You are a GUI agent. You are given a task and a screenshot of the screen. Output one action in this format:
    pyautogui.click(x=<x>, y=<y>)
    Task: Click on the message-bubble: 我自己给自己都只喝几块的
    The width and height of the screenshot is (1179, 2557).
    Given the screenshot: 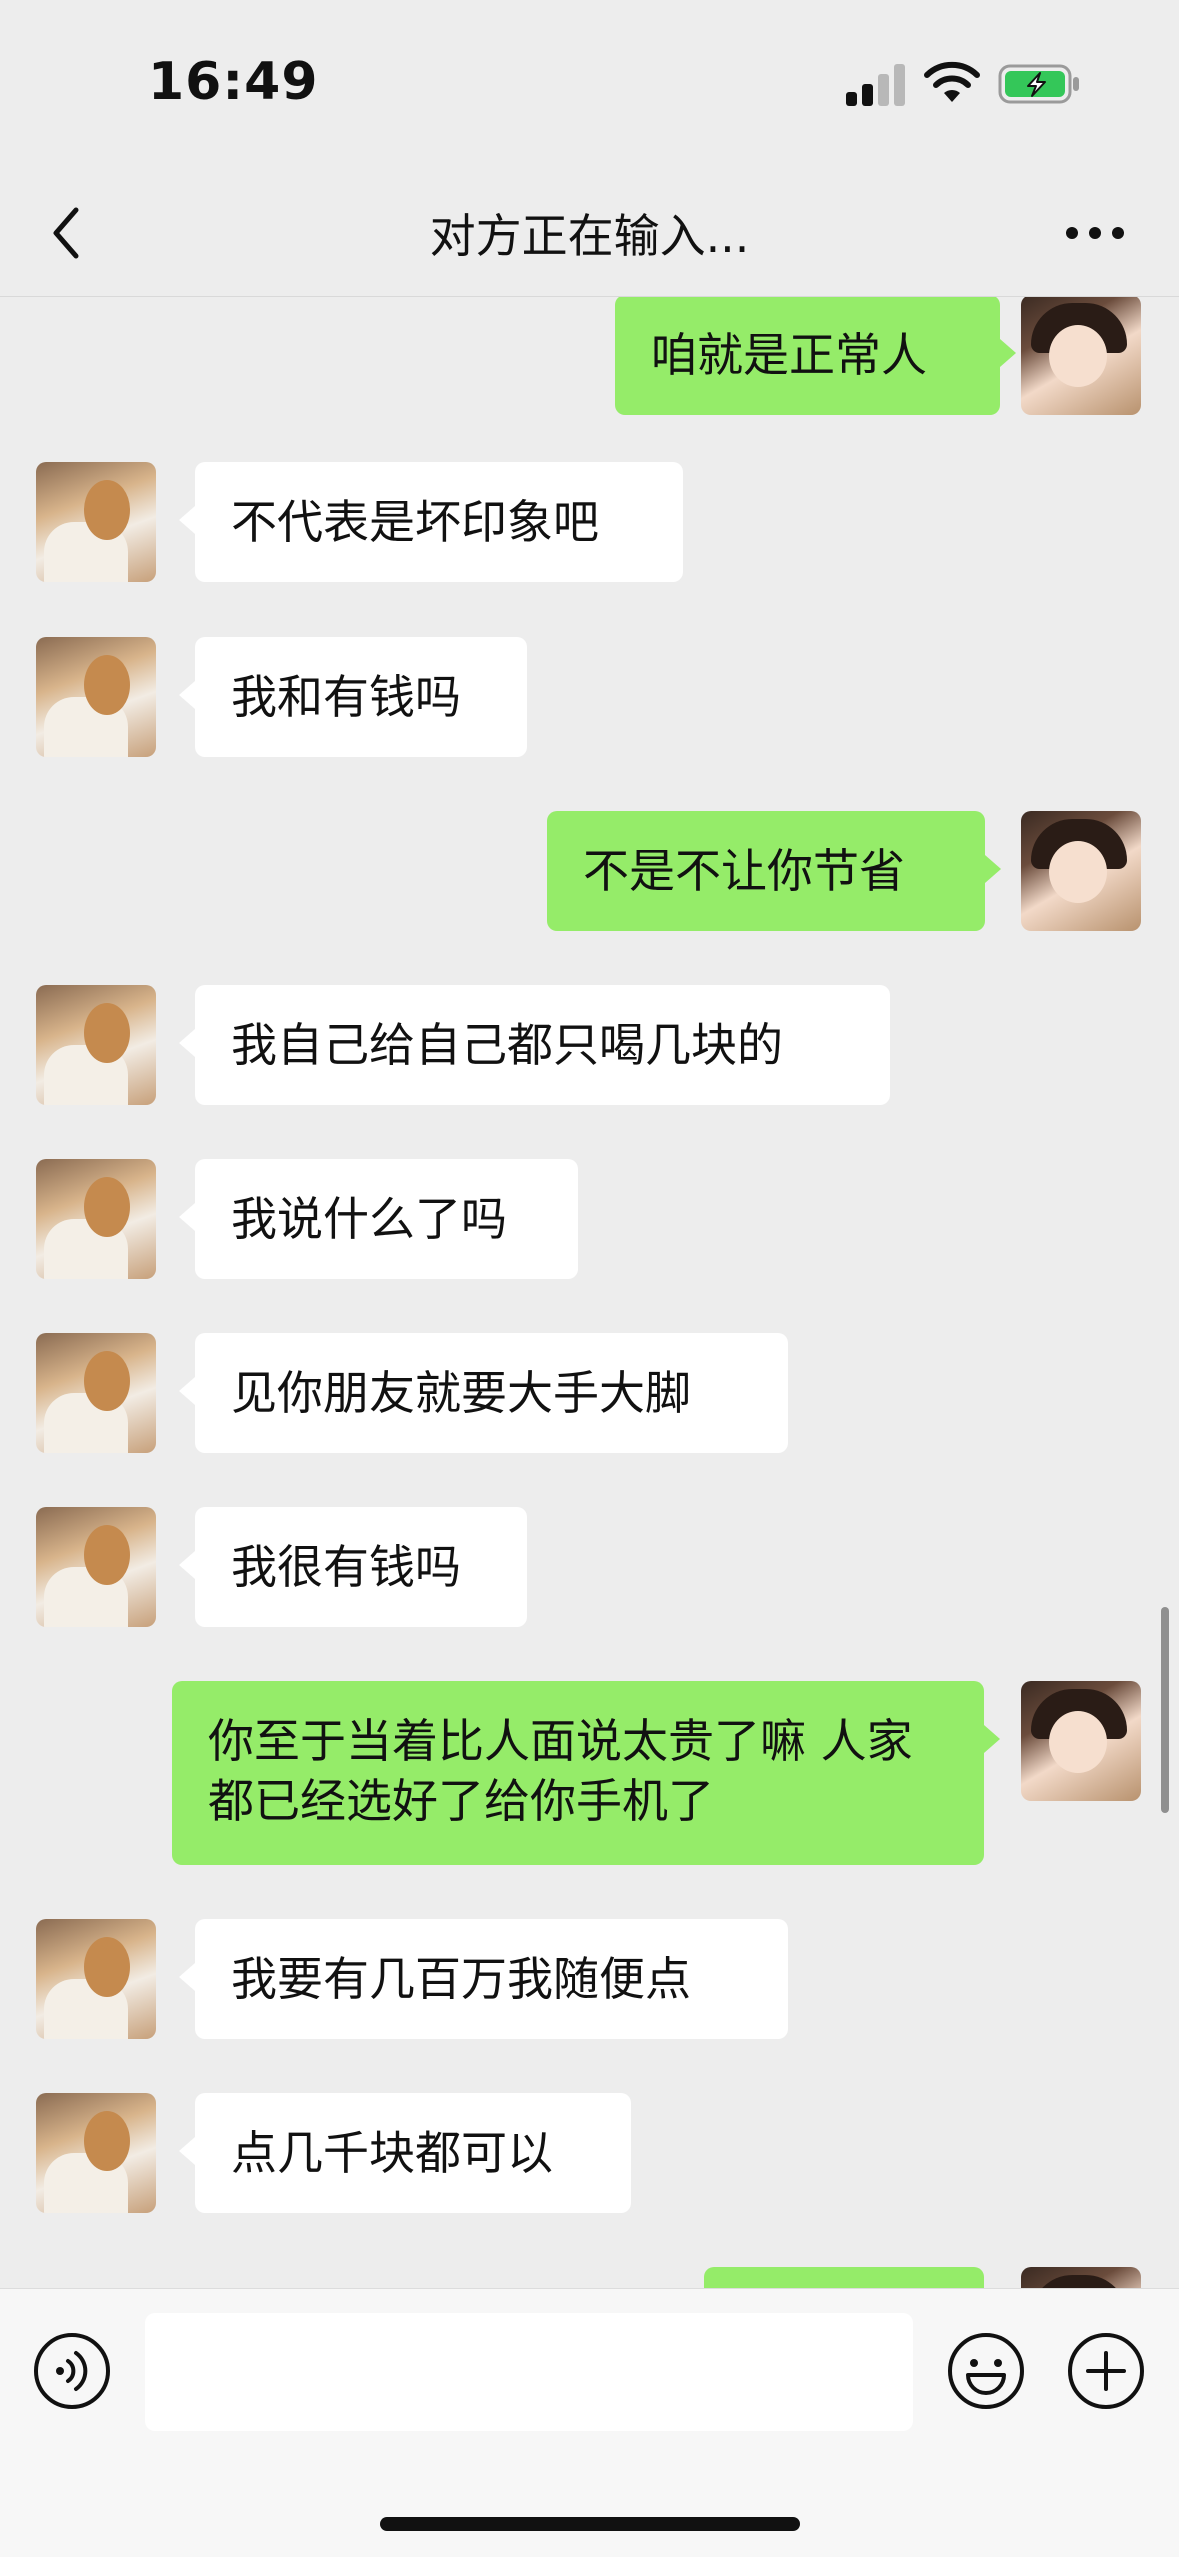 What is the action you would take?
    pyautogui.click(x=534, y=1045)
    